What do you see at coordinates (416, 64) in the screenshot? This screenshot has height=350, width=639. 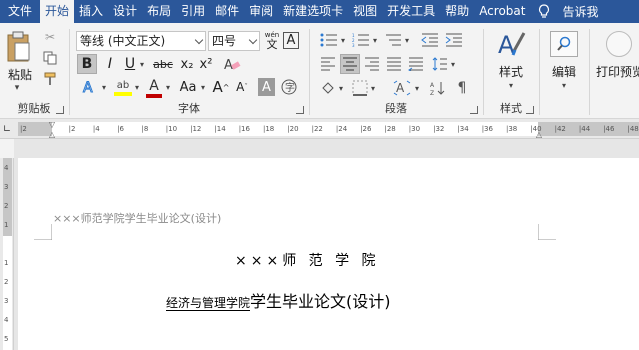 I see `distributed-icon` at bounding box center [416, 64].